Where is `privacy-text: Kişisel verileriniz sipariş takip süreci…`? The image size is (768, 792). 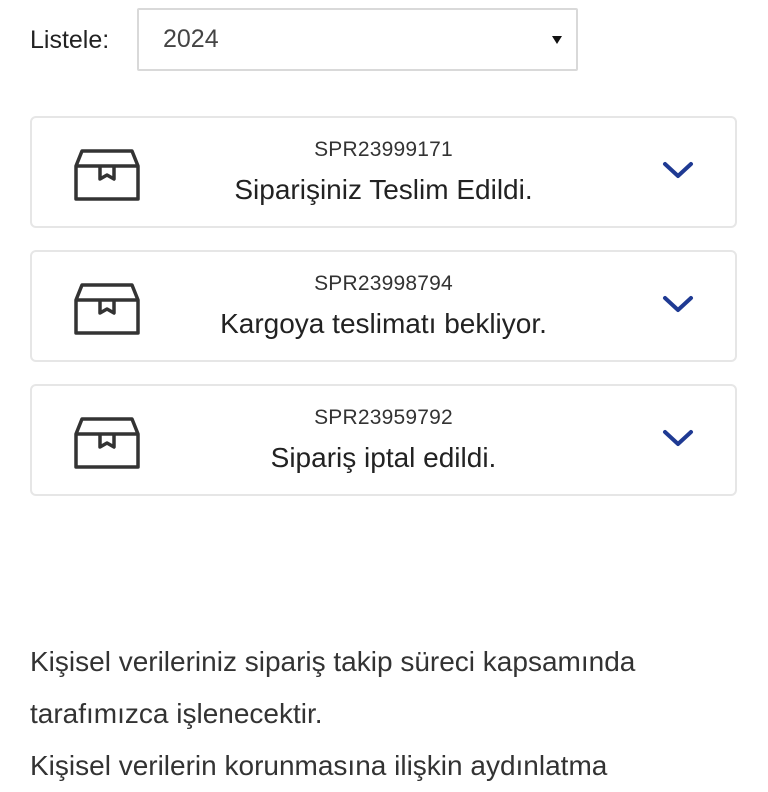
privacy-text: Kişisel verileriniz sipariş takip süreci… is located at coordinates (333, 687).